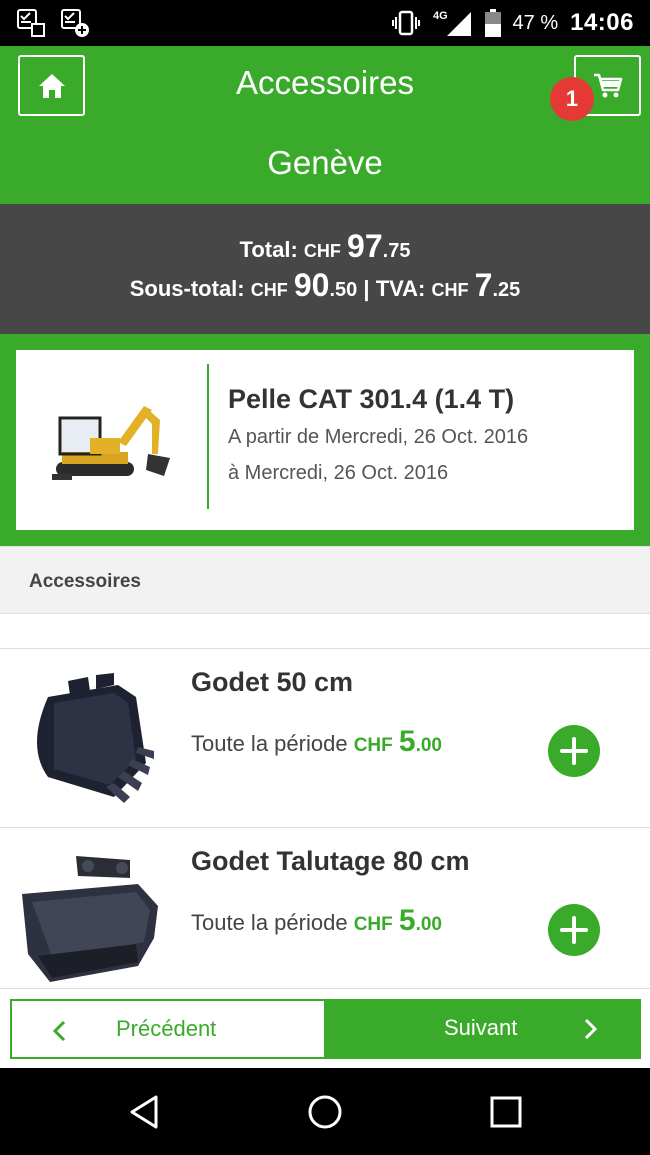 The width and height of the screenshot is (650, 1155). I want to click on item-name: Godet 50 cm, so click(272, 682).